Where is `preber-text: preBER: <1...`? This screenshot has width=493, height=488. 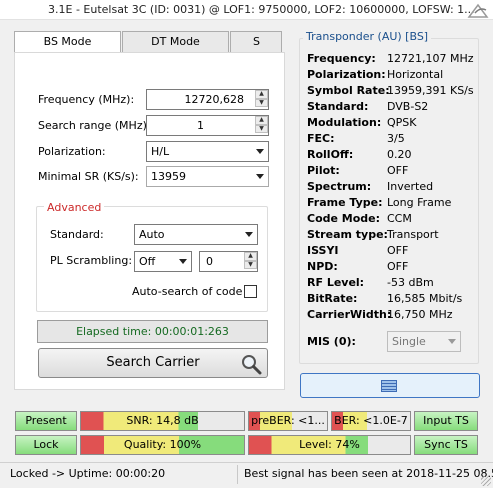
preber-text: preBER: <1... is located at coordinates (288, 420).